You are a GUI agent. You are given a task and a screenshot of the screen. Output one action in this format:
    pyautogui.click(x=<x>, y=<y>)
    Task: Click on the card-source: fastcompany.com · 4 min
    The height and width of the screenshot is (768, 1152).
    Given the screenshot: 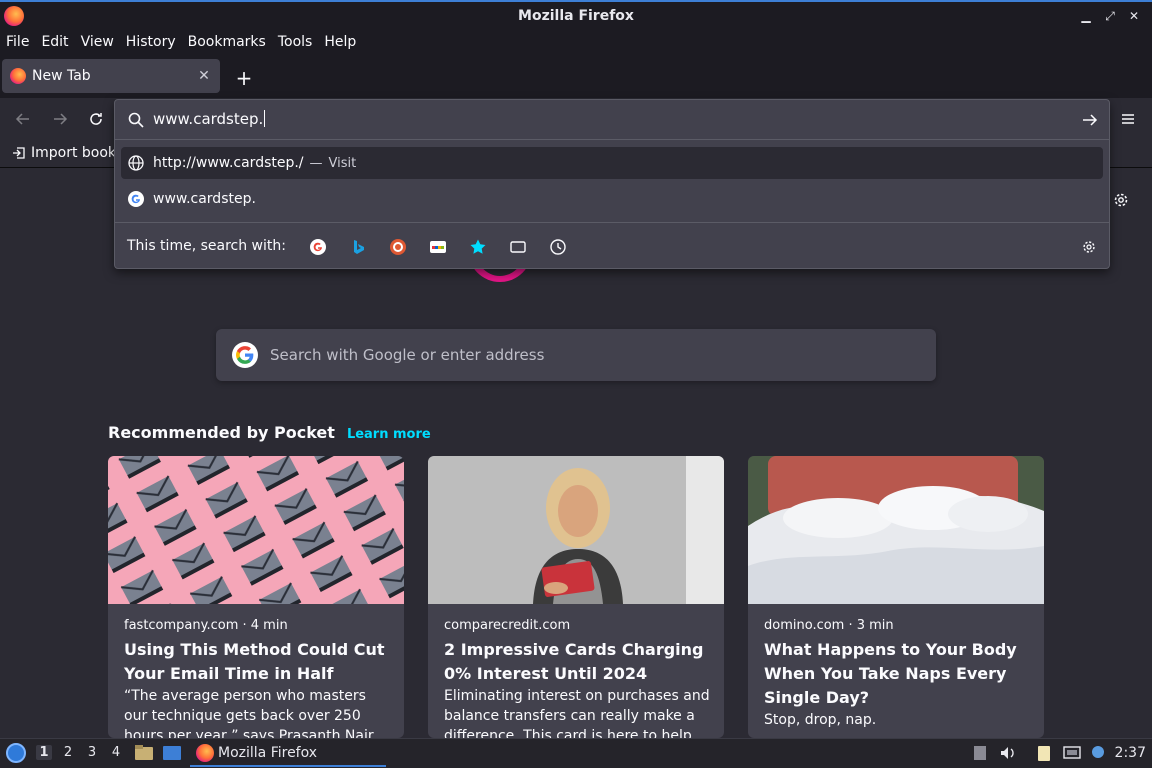 What is the action you would take?
    pyautogui.click(x=206, y=625)
    